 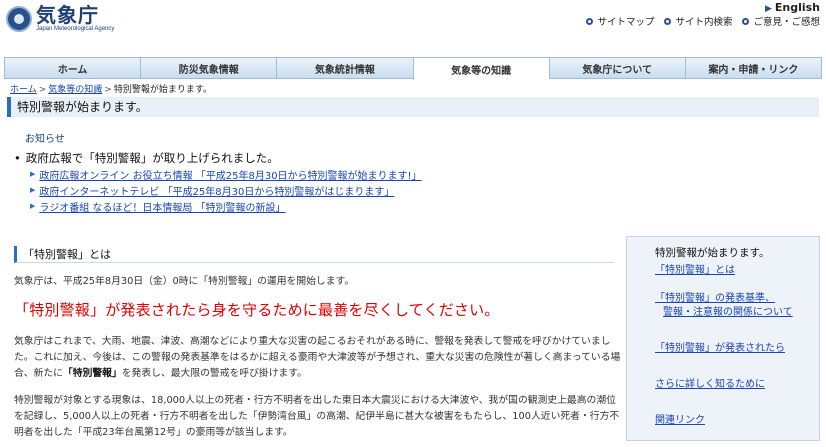 I want to click on tab-about: 気象庁について, so click(x=616, y=68).